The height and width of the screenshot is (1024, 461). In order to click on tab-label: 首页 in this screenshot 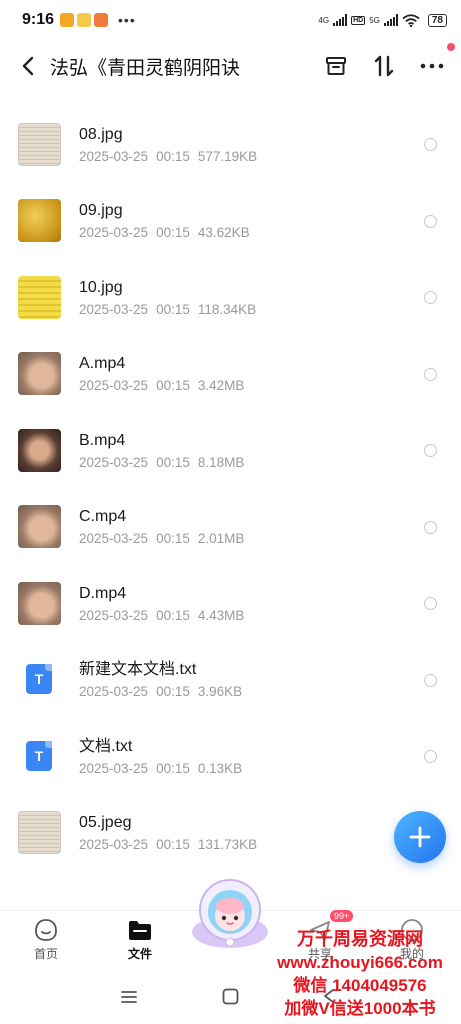, I will do `click(45, 954)`.